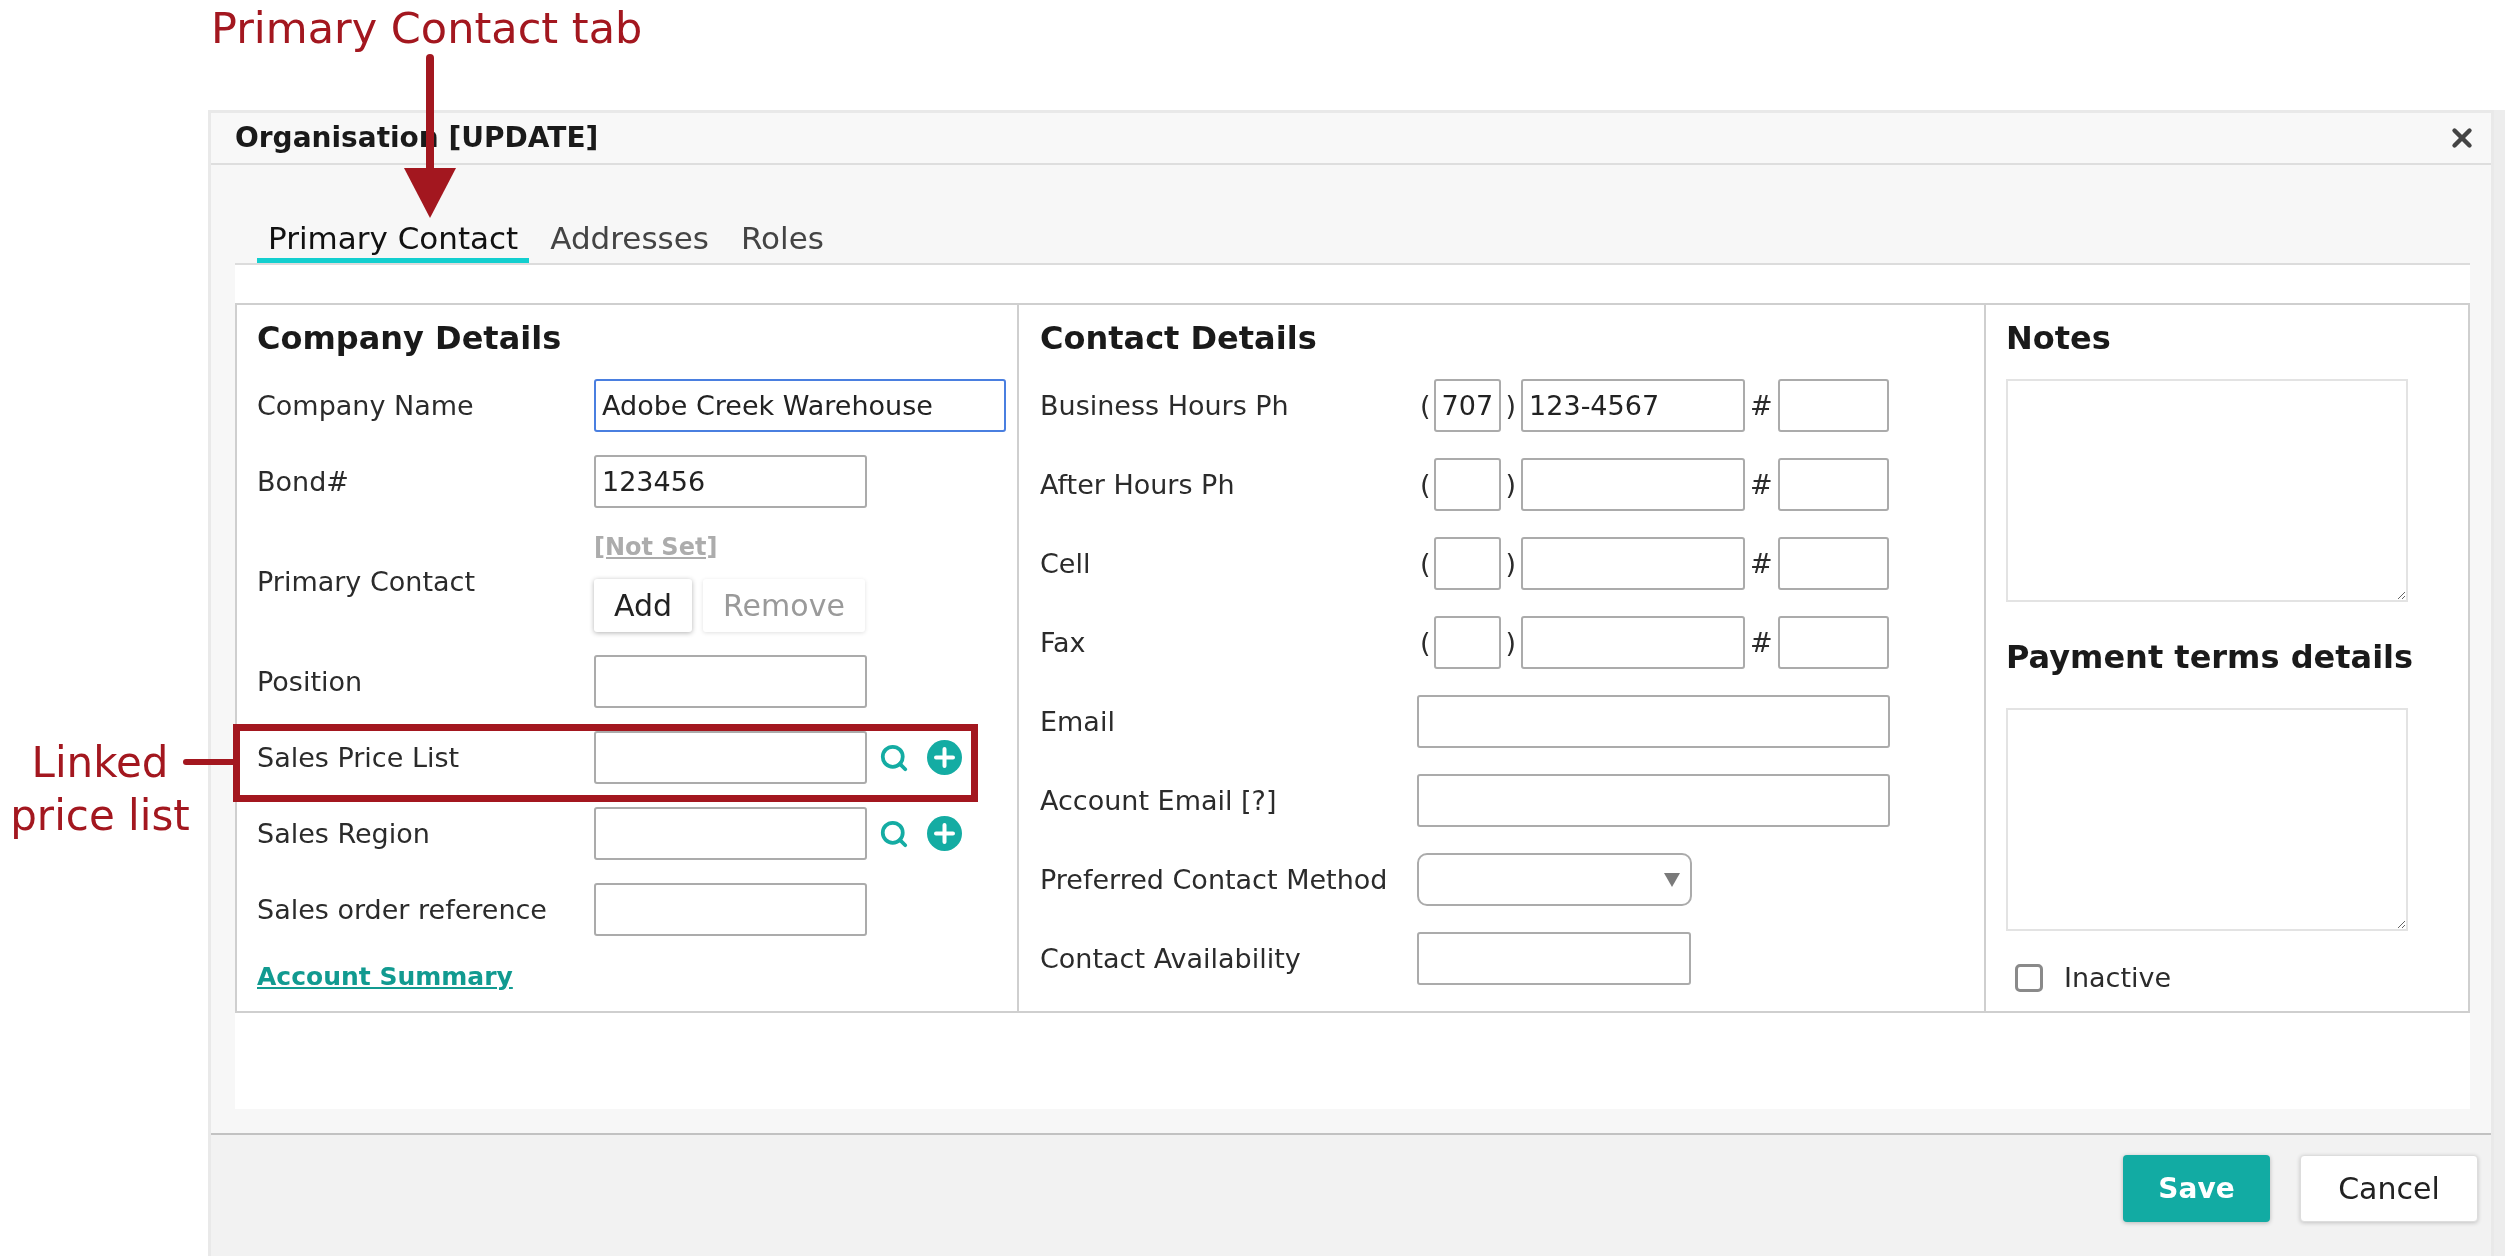  Describe the element at coordinates (303, 481) in the screenshot. I see `field-label: Bond#` at that location.